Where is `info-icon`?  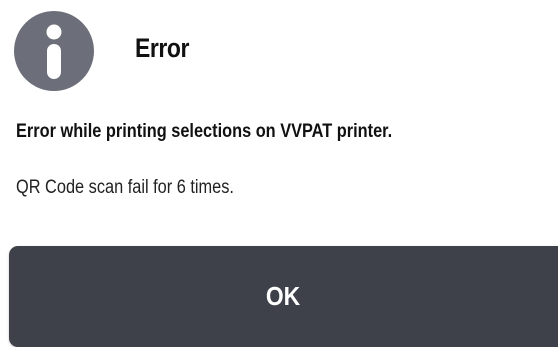 info-icon is located at coordinates (54, 51).